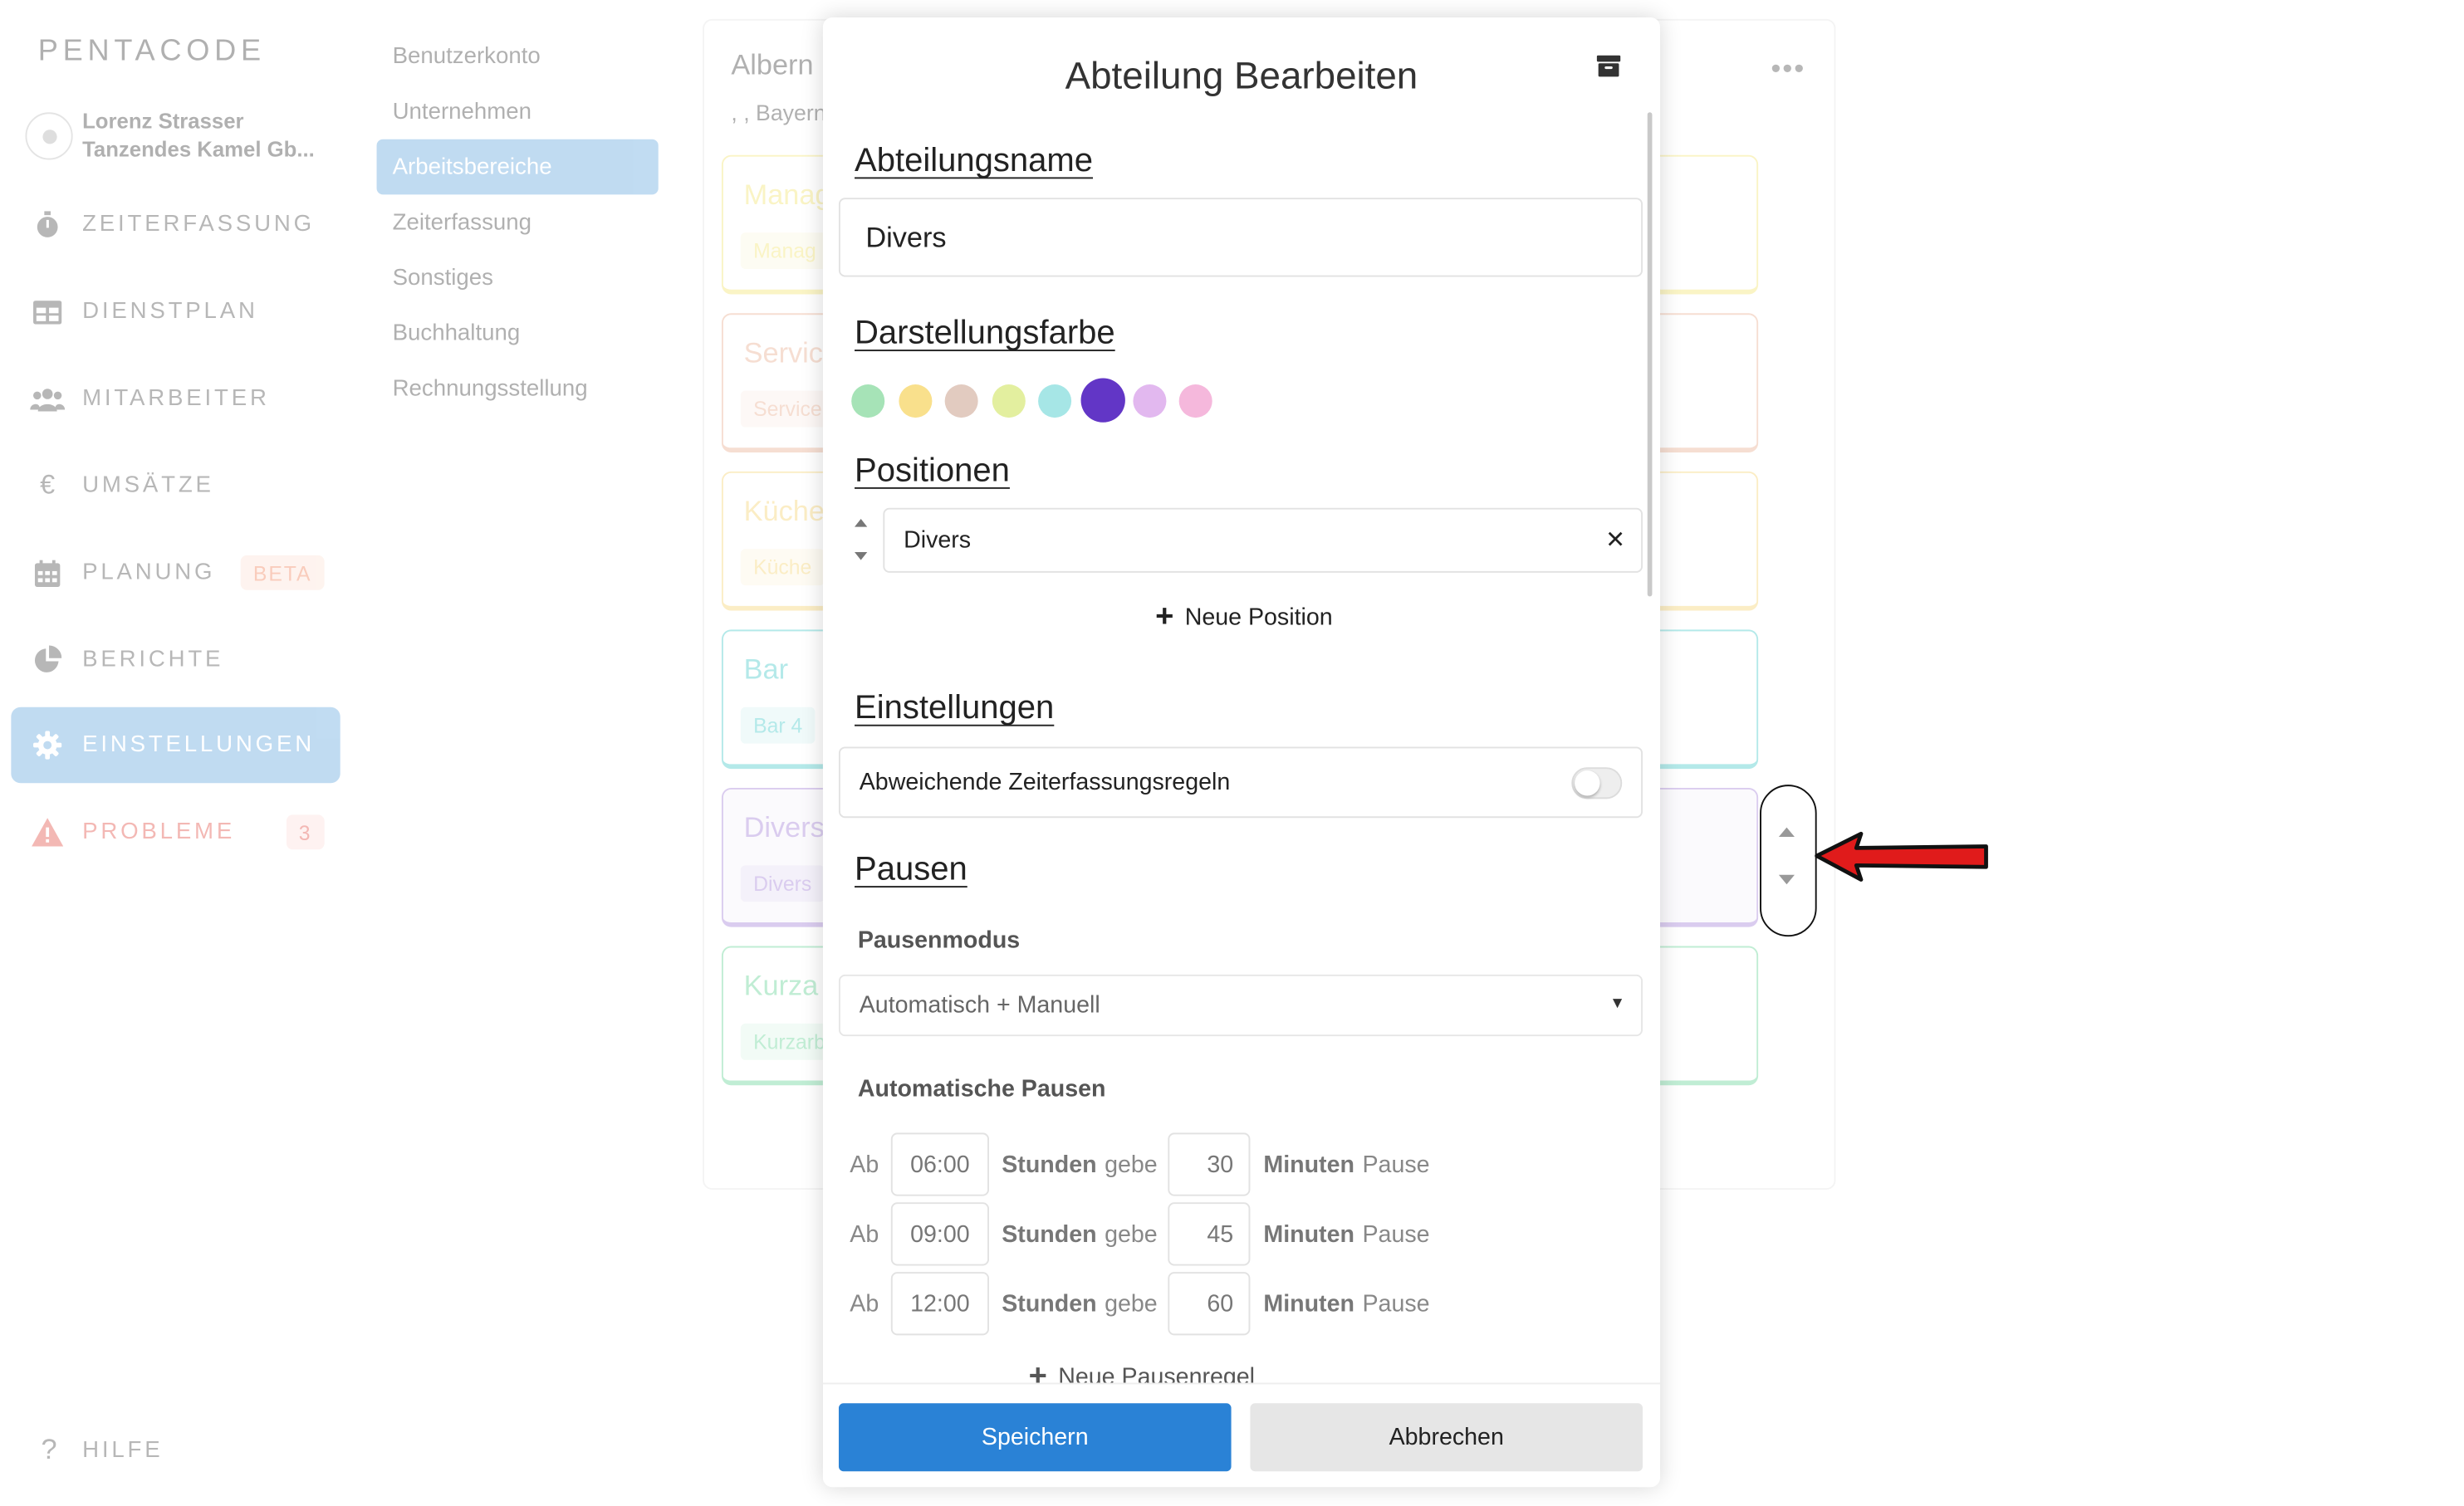 The width and height of the screenshot is (2464, 1506). I want to click on subnav-item-arbeitsbereiche: Arbeitsbereiche, so click(518, 167).